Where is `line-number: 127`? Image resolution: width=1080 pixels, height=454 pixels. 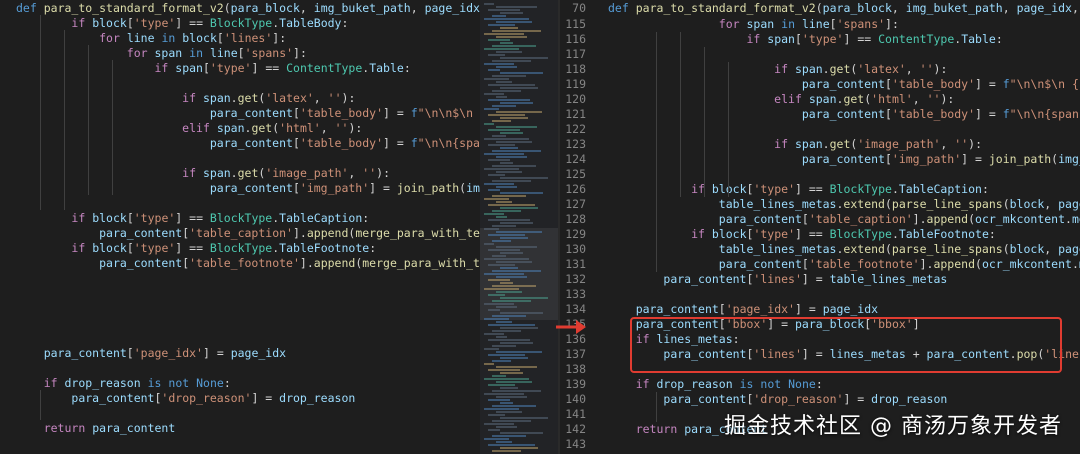
line-number: 127 is located at coordinates (575, 204).